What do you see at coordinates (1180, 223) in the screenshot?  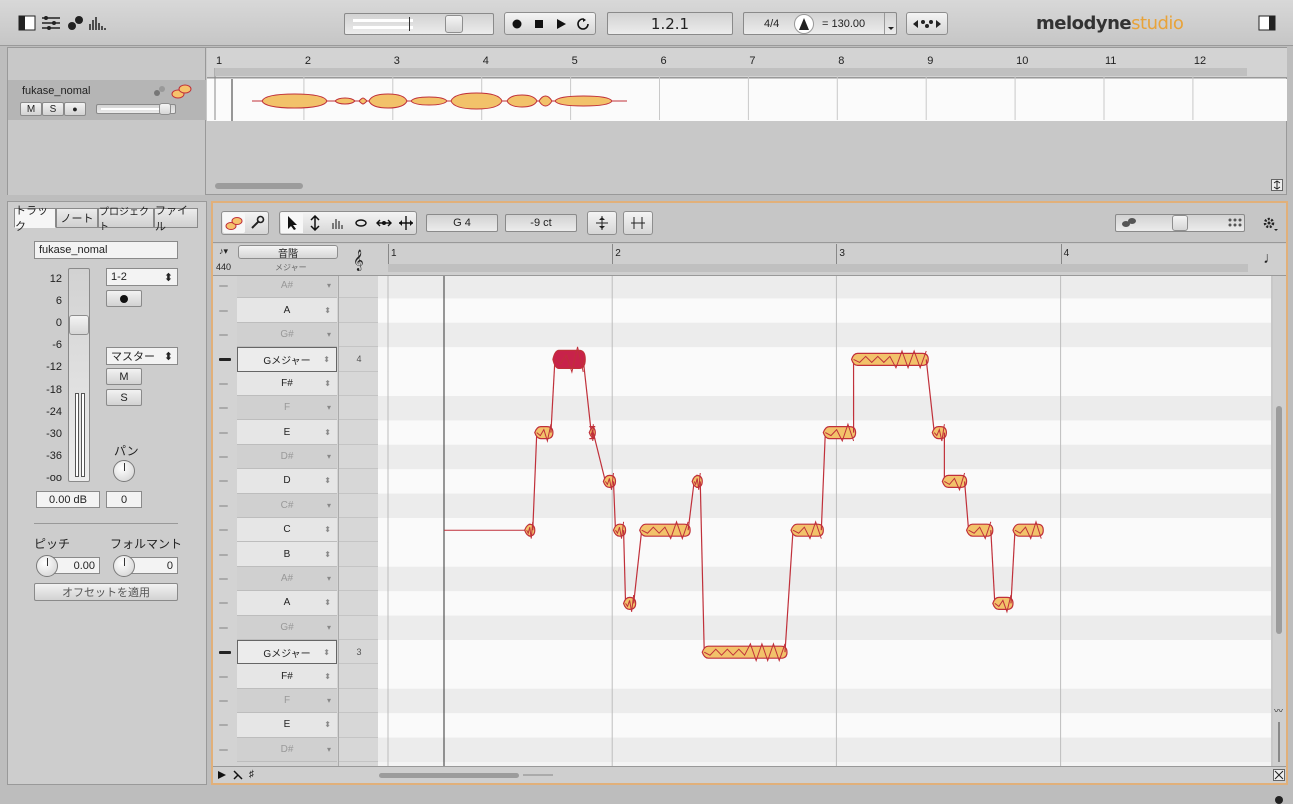 I see `view-mode-slider` at bounding box center [1180, 223].